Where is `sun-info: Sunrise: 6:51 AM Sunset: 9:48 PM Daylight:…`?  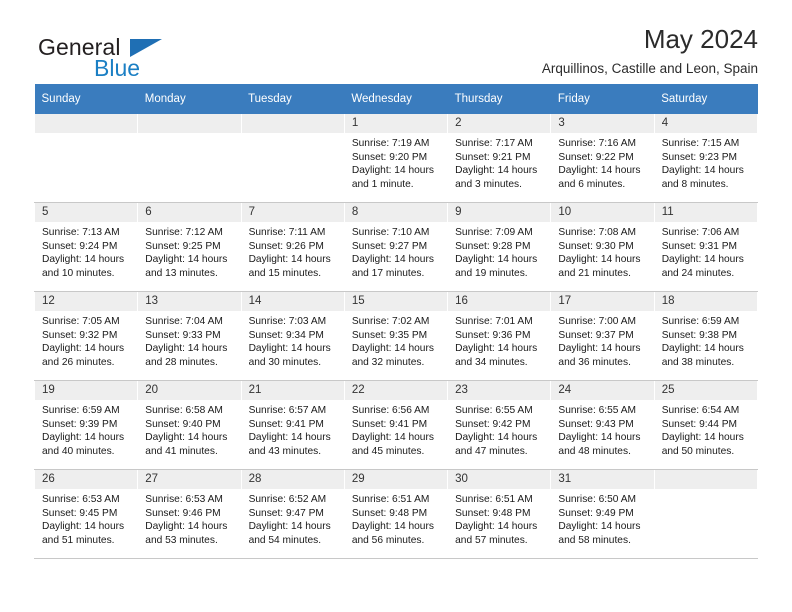
sun-info: Sunrise: 6:51 AM Sunset: 9:48 PM Daylight:… is located at coordinates (396, 518).